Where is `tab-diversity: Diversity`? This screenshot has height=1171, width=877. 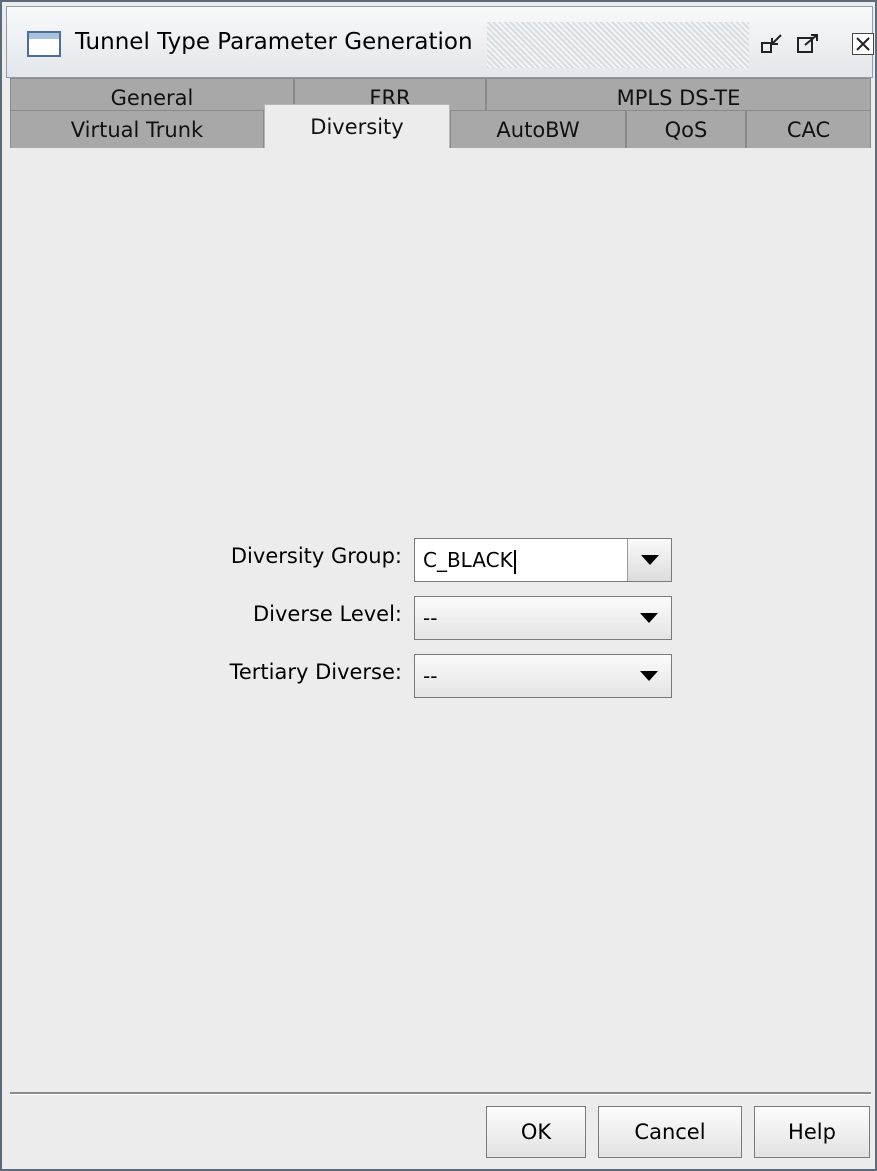 tab-diversity: Diversity is located at coordinates (357, 126).